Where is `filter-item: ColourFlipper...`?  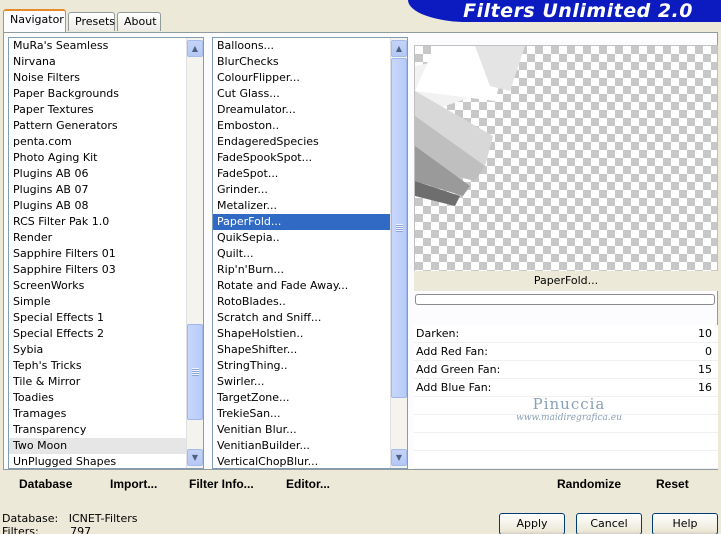 filter-item: ColourFlipper... is located at coordinates (310, 78).